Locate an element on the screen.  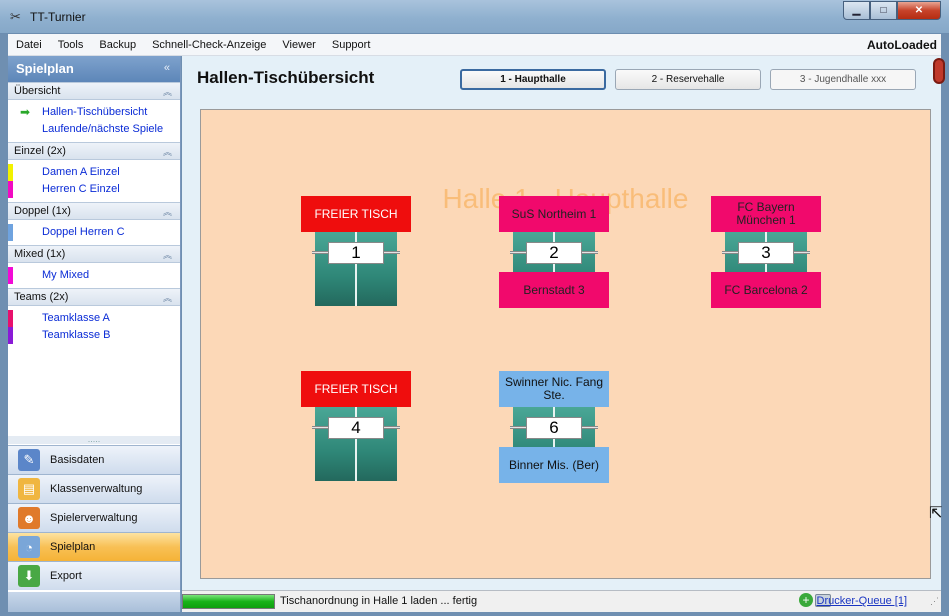
export-arrow-icon: ⬇ is located at coordinates (29, 576).